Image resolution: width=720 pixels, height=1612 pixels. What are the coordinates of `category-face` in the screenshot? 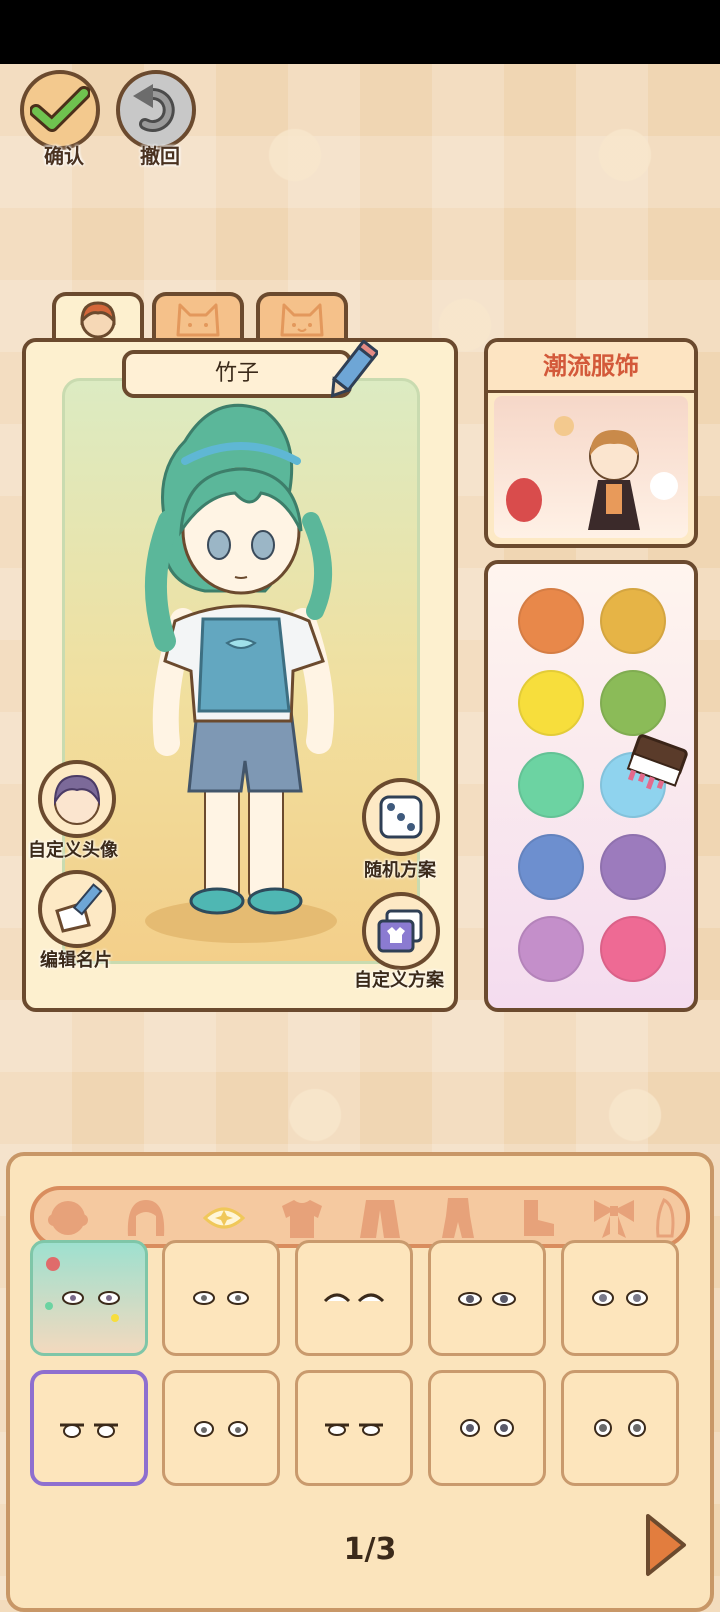 It's located at (68, 1218).